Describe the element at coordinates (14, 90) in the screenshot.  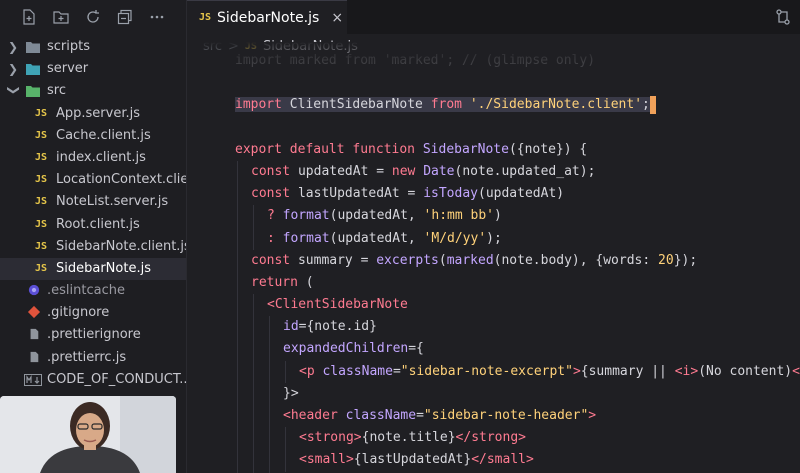
I see `chevron-down-icon: ❯` at that location.